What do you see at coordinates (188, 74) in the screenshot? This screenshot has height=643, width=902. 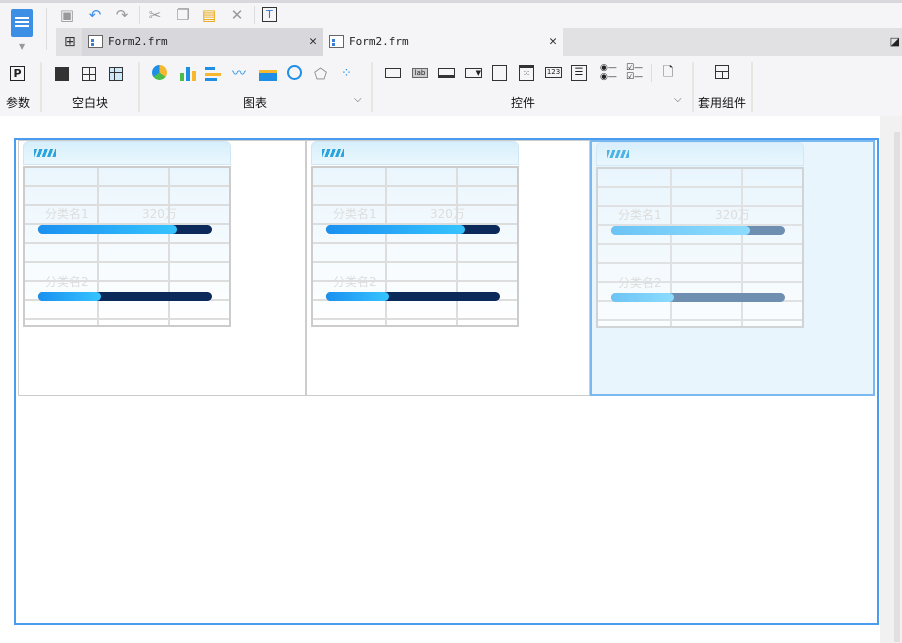 I see `bar-chart-icon` at bounding box center [188, 74].